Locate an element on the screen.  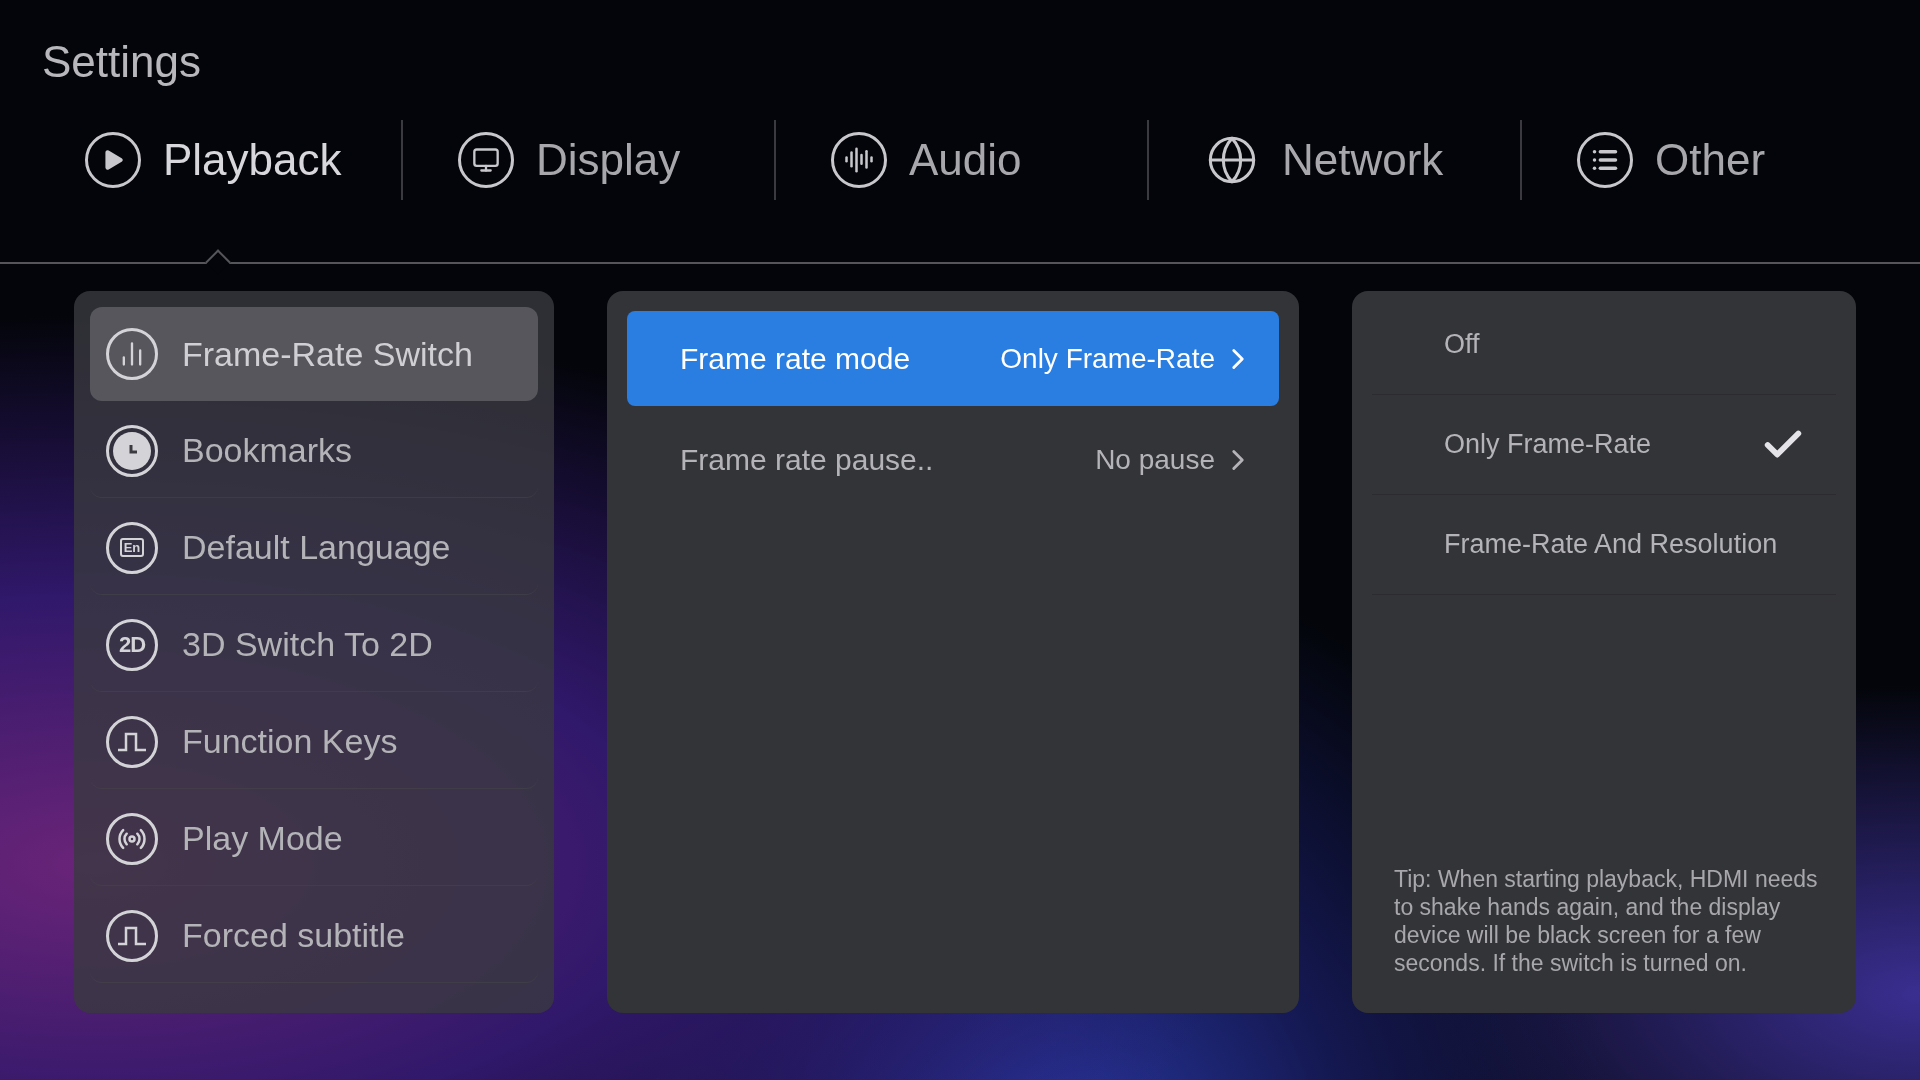
option-row: Frame rate pause.. No pause is located at coordinates (953, 459).